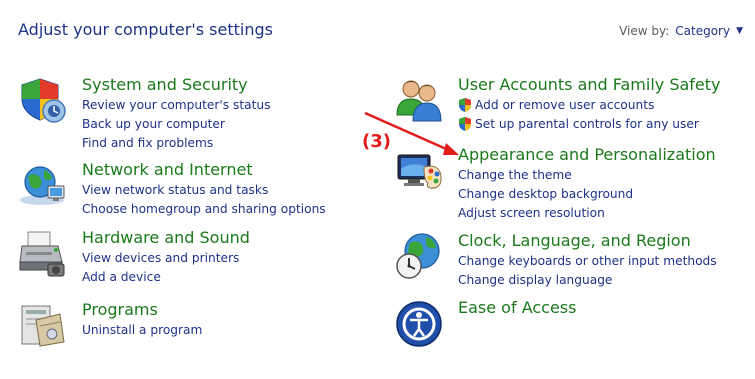 This screenshot has height=379, width=755. Describe the element at coordinates (145, 29) in the screenshot. I see `page-title: Adjust your computer's settings` at that location.